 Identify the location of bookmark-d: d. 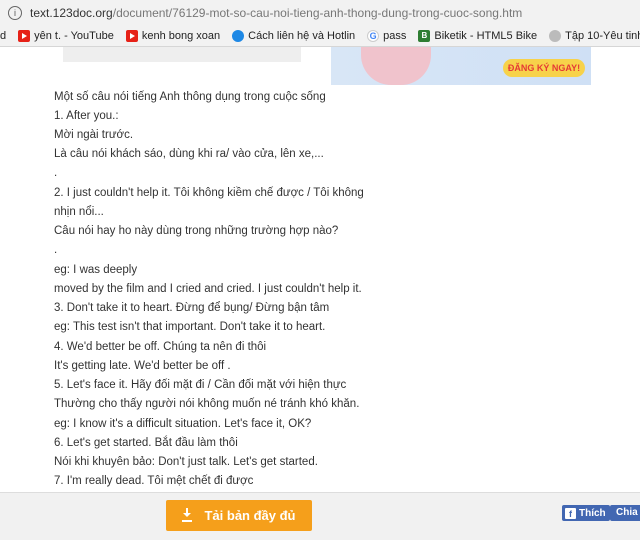
(3, 36).